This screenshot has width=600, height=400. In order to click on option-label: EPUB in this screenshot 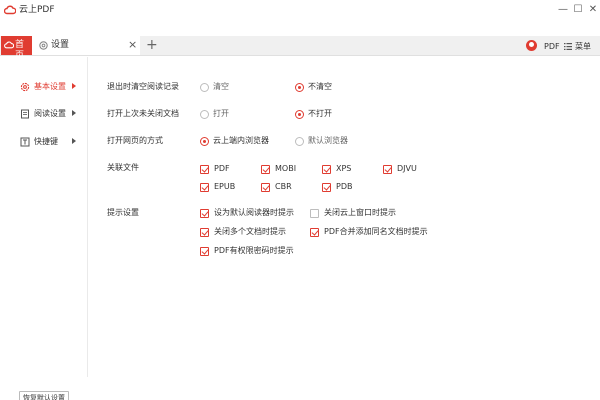, I will do `click(225, 186)`.